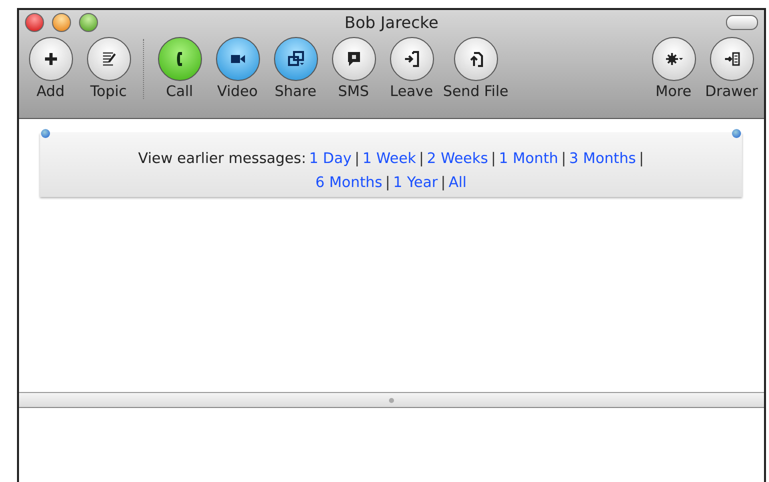 Image resolution: width=769 pixels, height=482 pixels. Describe the element at coordinates (389, 159) in the screenshot. I see `time-range-link: 1 Week` at that location.